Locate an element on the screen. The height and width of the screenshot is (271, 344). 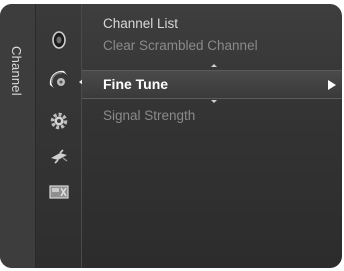
input-icon is located at coordinates (59, 156).